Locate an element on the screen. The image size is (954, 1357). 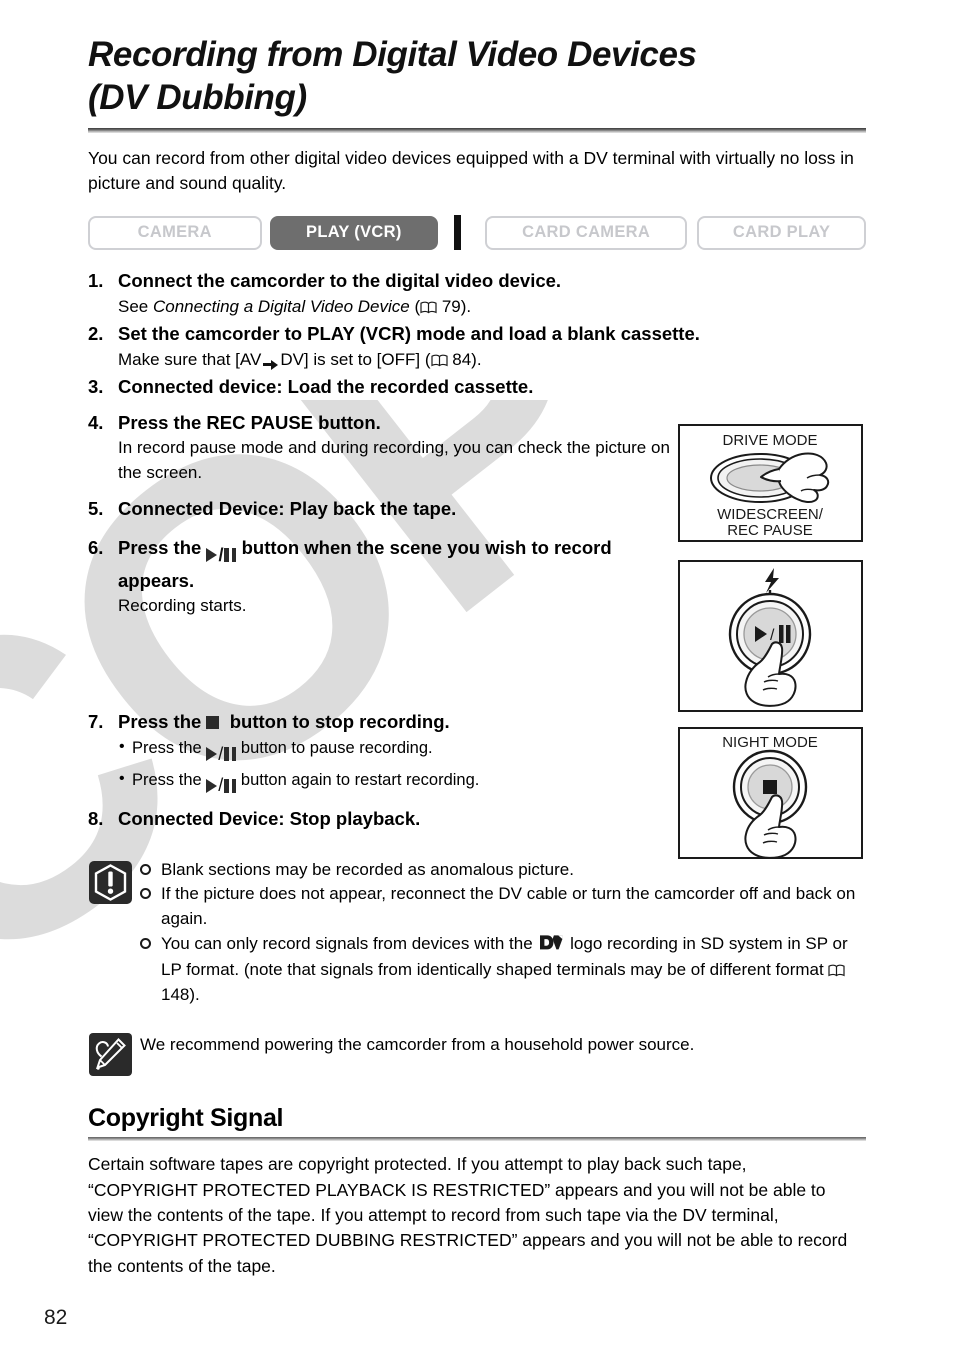
step-7-bullet-1: Press the / button to pause recording. is located at coordinates (395, 751).